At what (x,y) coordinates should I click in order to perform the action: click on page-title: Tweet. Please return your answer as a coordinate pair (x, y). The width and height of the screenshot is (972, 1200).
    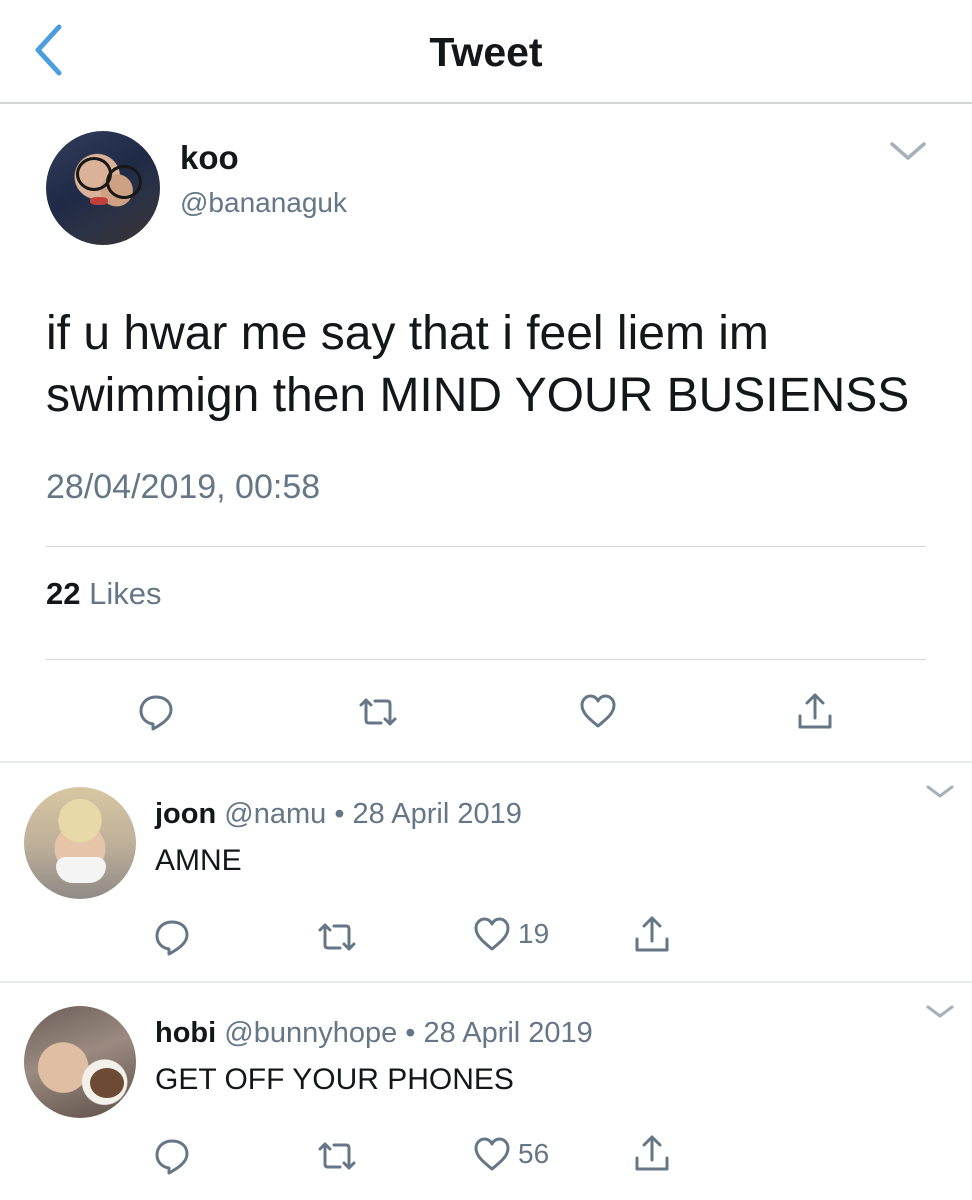
    Looking at the image, I should click on (486, 52).